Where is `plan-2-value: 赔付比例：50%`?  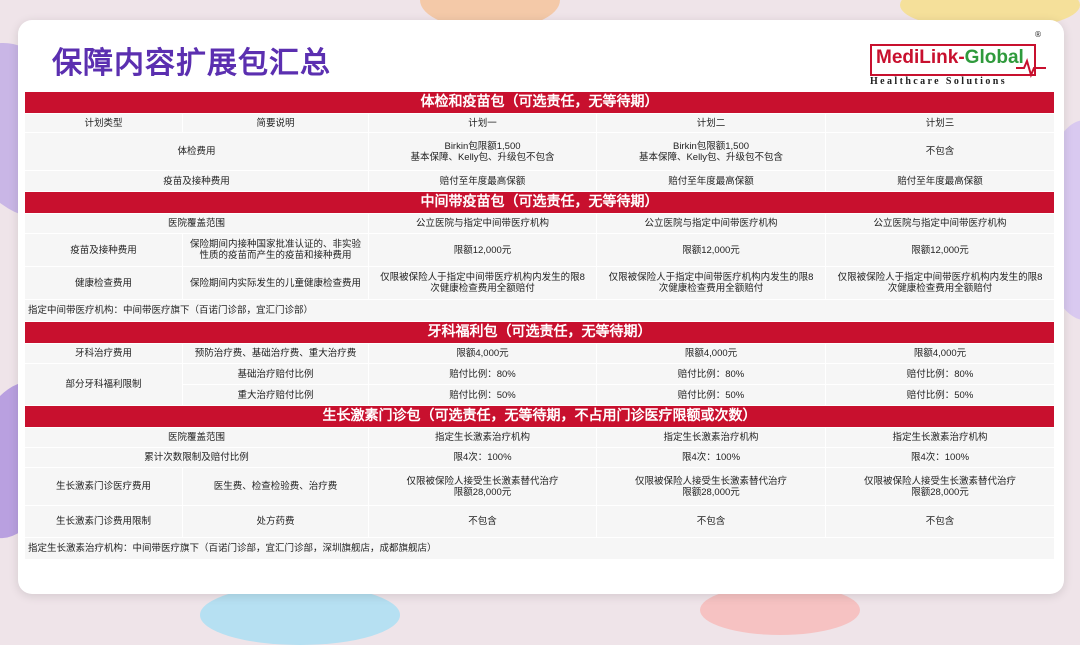
plan-2-value: 赔付比例：50% is located at coordinates (711, 395).